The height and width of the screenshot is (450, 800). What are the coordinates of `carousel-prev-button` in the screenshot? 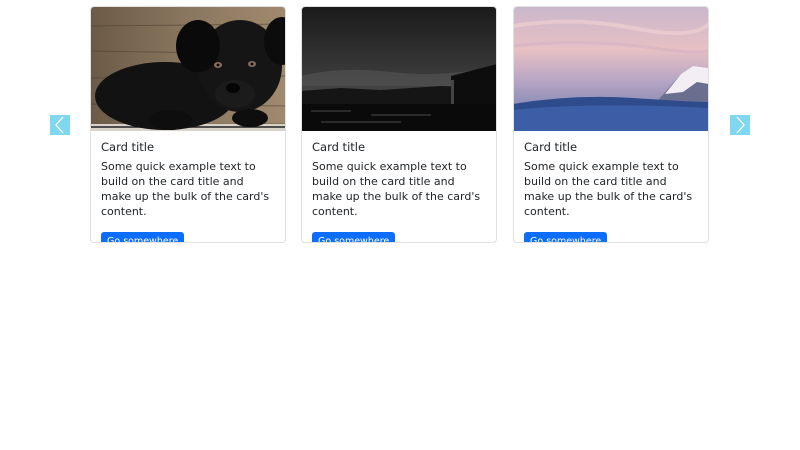 It's located at (60, 125).